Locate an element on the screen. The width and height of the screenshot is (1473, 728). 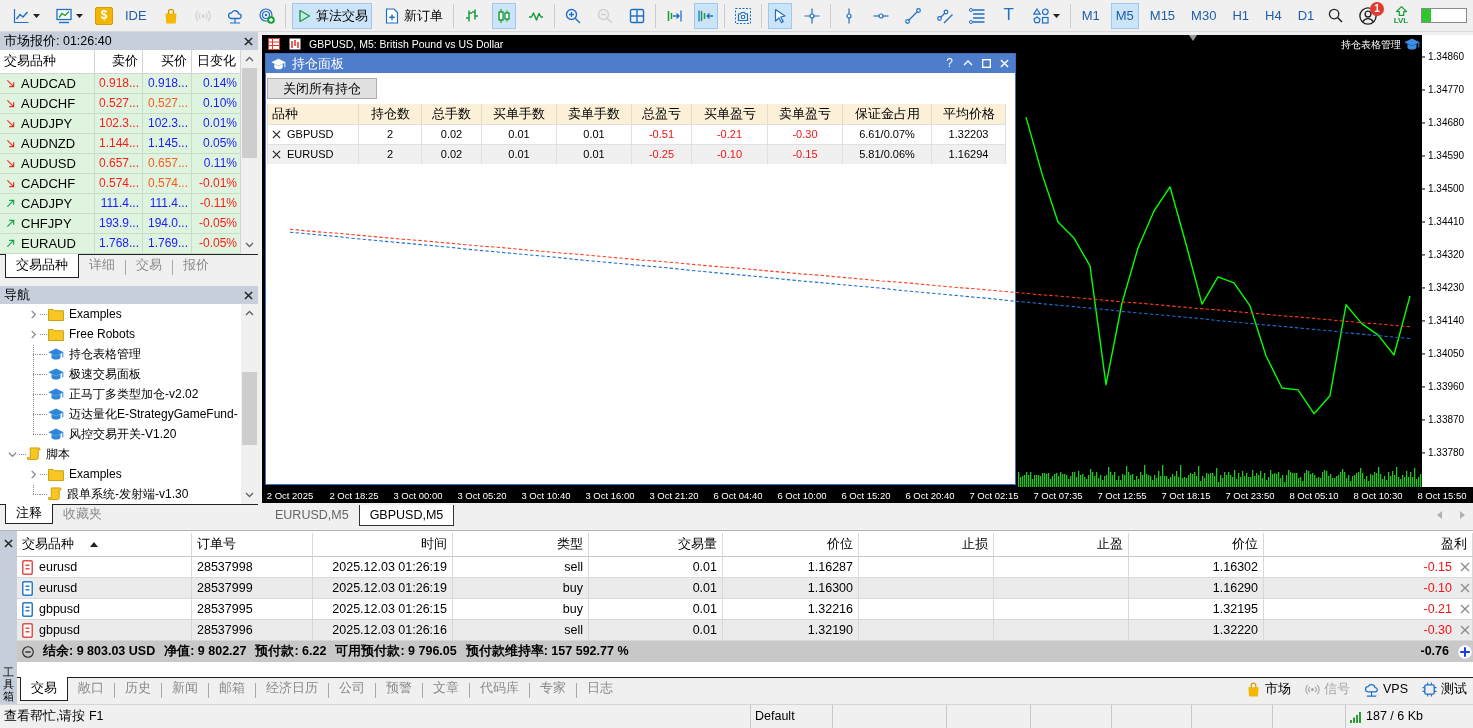
timeframe-button: M5 is located at coordinates (1124, 15).